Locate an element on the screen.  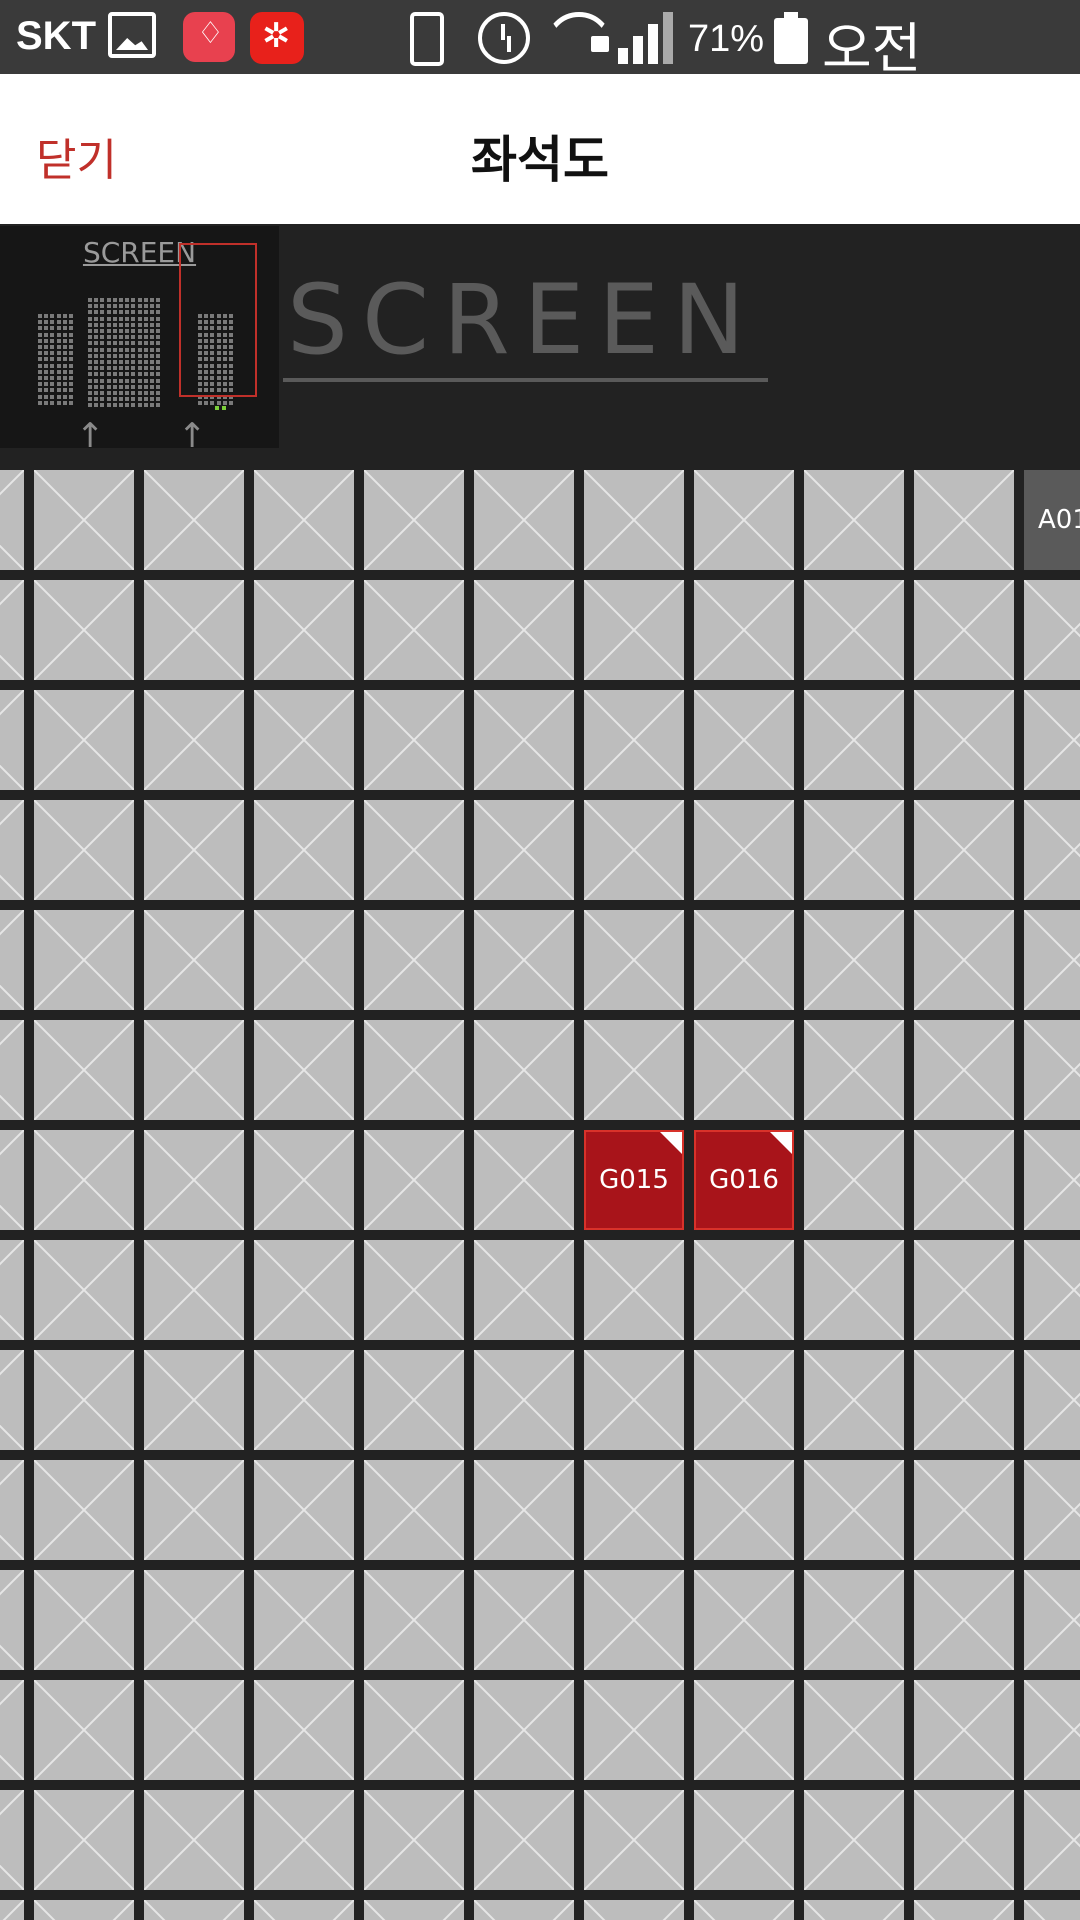
seat-selected: G015 is located at coordinates (634, 1180).